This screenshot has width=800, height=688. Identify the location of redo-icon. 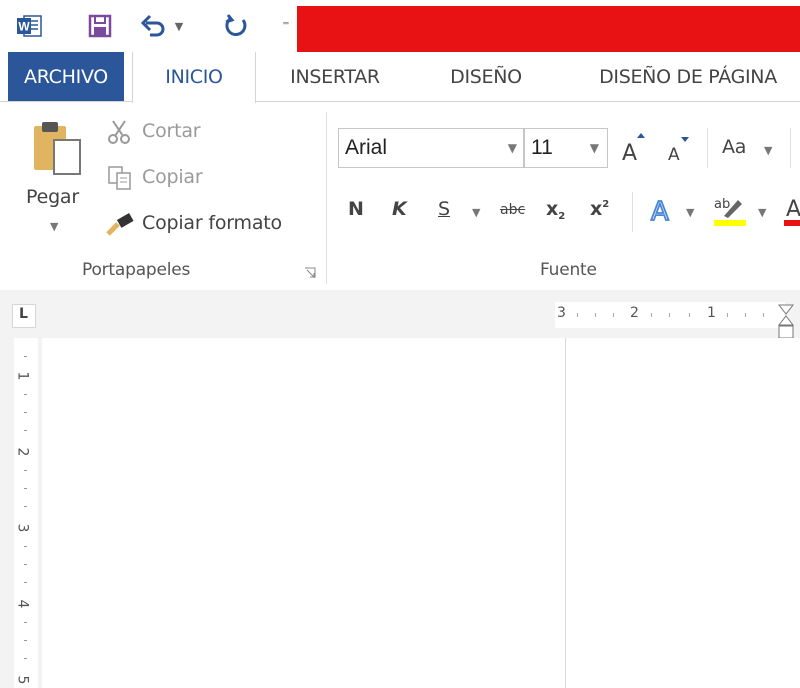
(236, 26).